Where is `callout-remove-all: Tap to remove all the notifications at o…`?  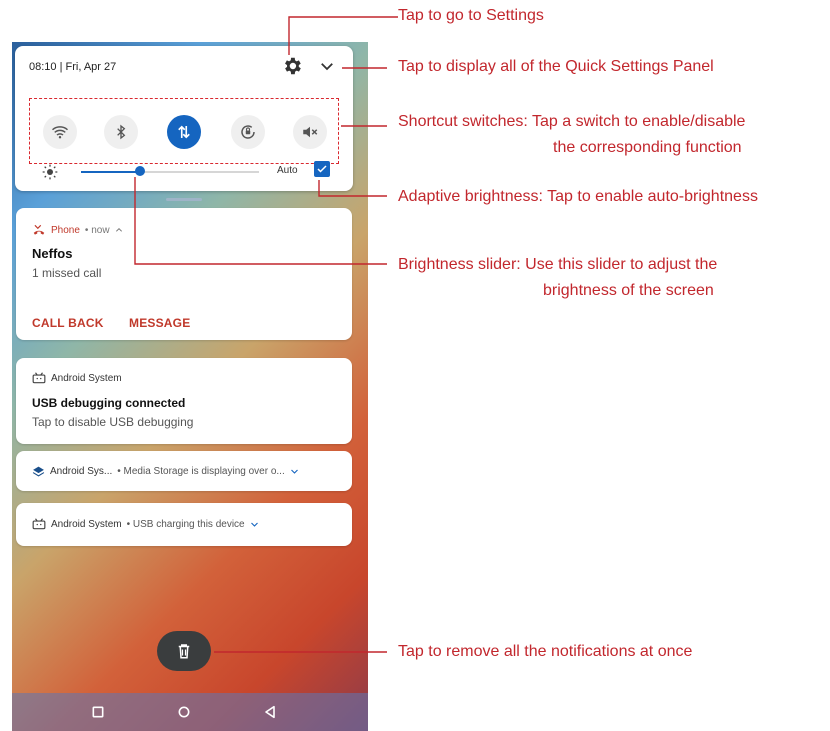 callout-remove-all: Tap to remove all the notifications at o… is located at coordinates (545, 651).